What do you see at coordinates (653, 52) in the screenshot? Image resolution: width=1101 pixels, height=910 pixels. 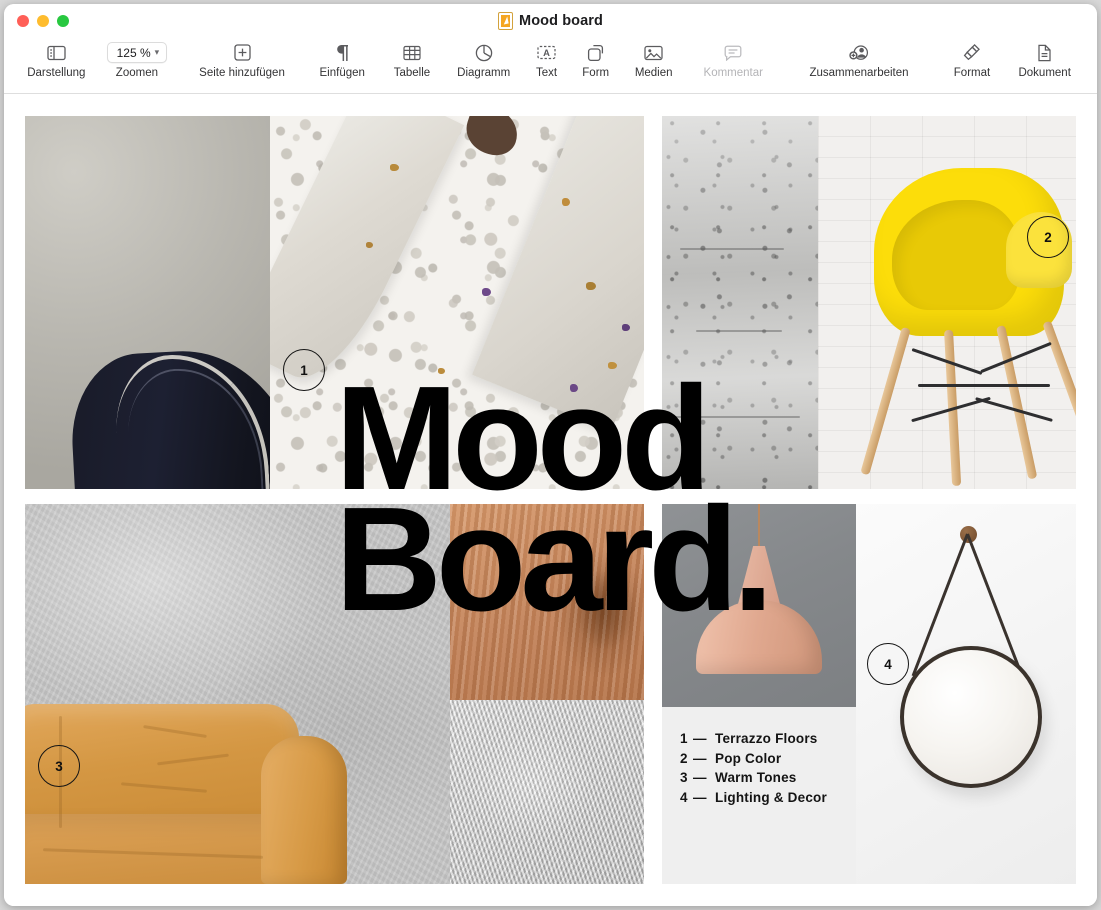 I see `photo-icon` at bounding box center [653, 52].